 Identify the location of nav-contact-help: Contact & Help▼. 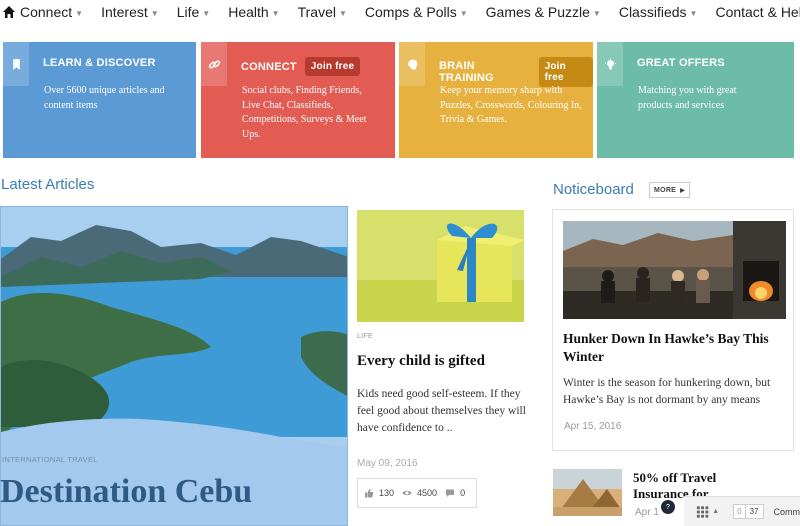
(757, 12).